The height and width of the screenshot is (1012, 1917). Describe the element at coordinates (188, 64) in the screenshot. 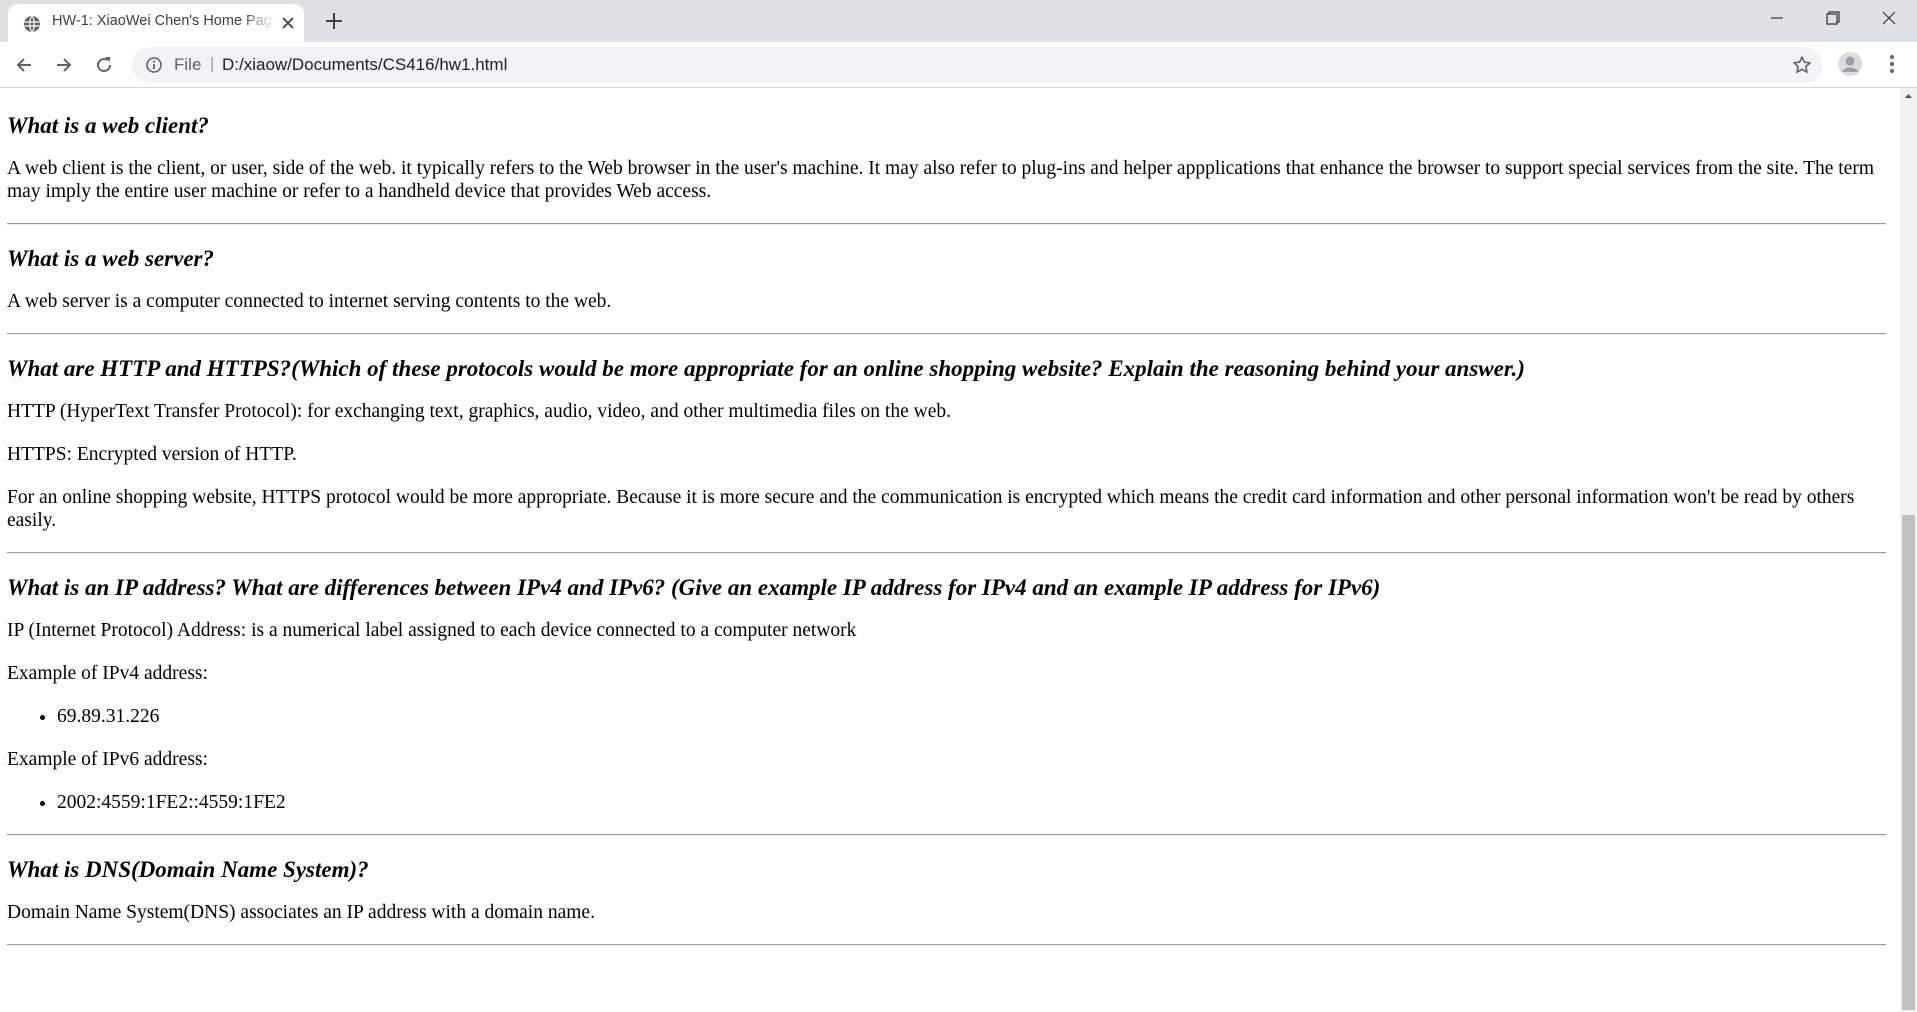

I see `url-scheme-label: File` at that location.